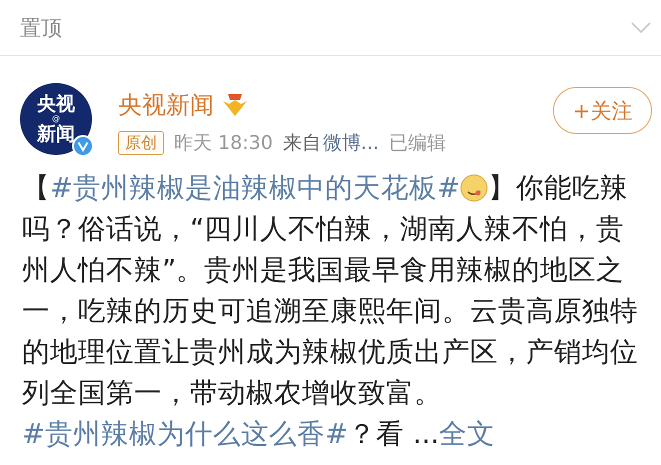 Image resolution: width=661 pixels, height=465 pixels. I want to click on avatar-text: 新闻, so click(56, 134).